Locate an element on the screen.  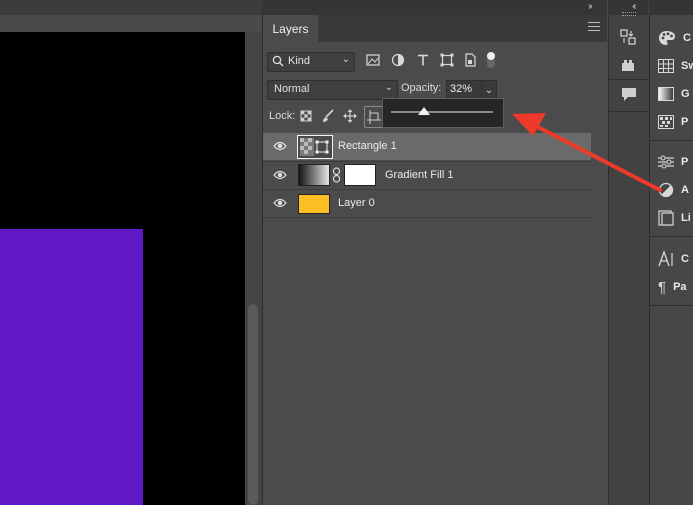
gradients-panel-button: G is located at coordinates (674, 94).